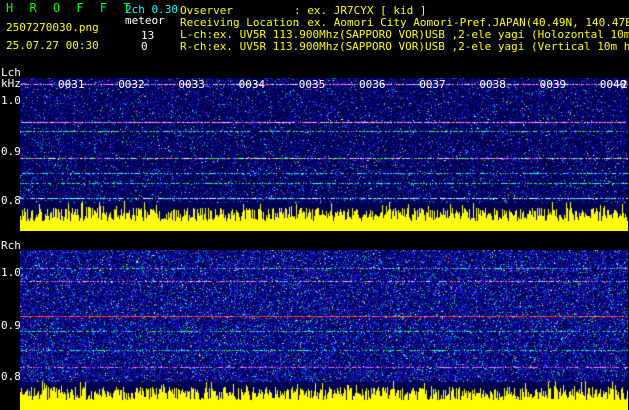  Describe the element at coordinates (144, 46) in the screenshot. I see `meteor-count-right: 0` at that location.